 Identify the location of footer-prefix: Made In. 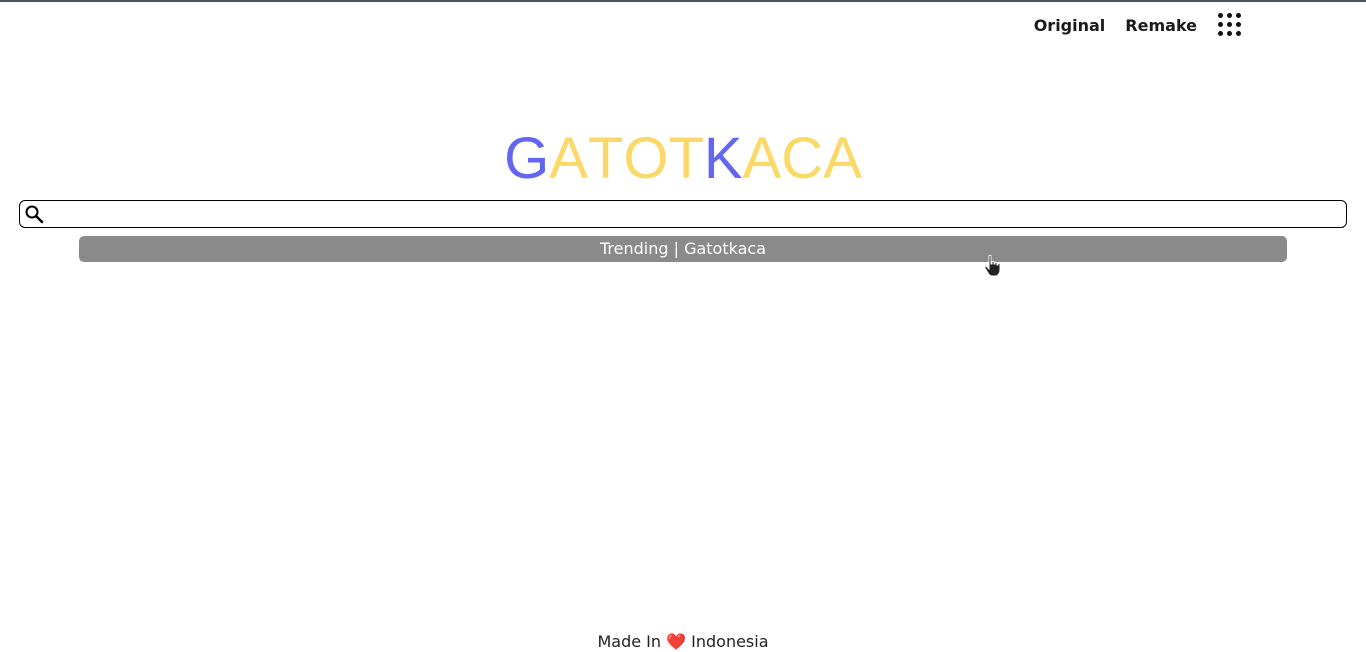
(629, 641).